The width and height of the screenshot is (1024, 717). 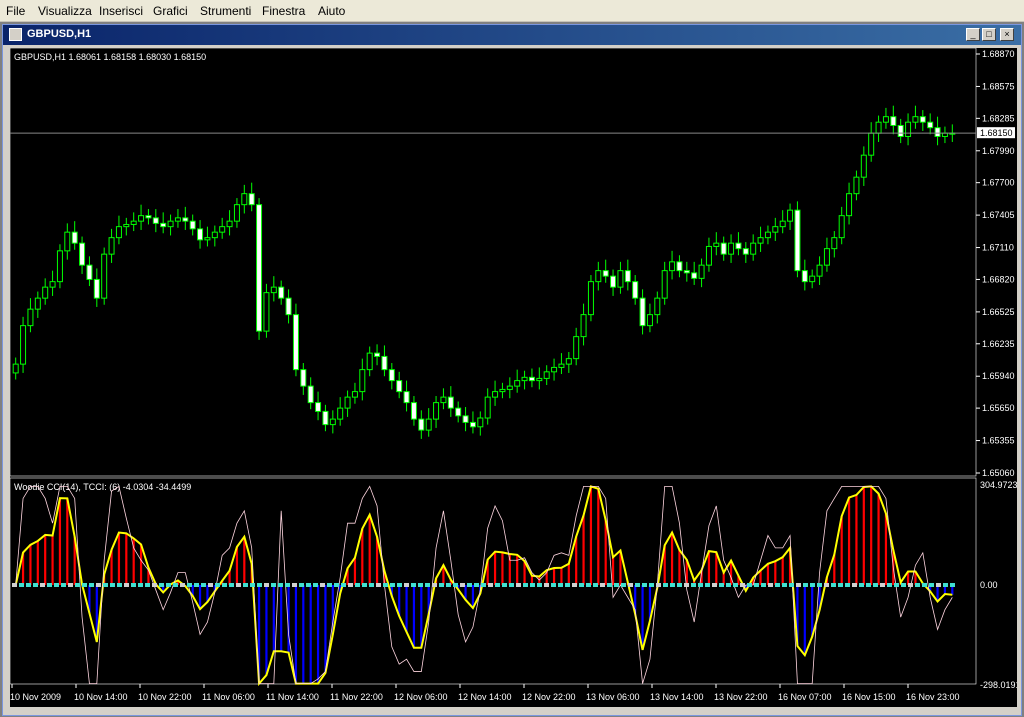 I want to click on close-button: ×, so click(x=1007, y=34).